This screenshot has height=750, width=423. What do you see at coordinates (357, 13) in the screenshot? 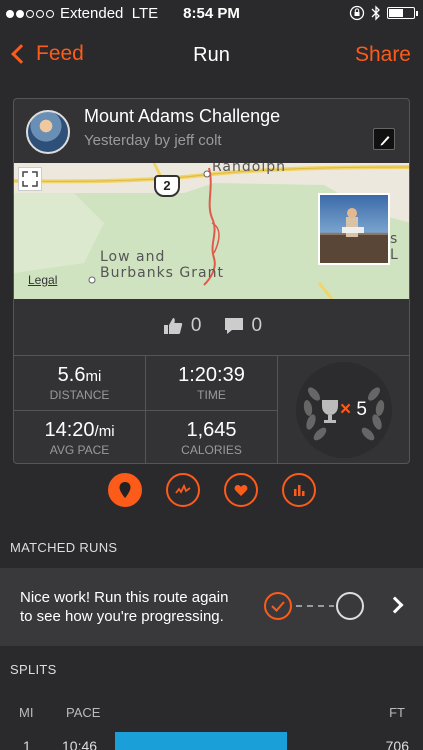
I see `rotation-lock-icon` at bounding box center [357, 13].